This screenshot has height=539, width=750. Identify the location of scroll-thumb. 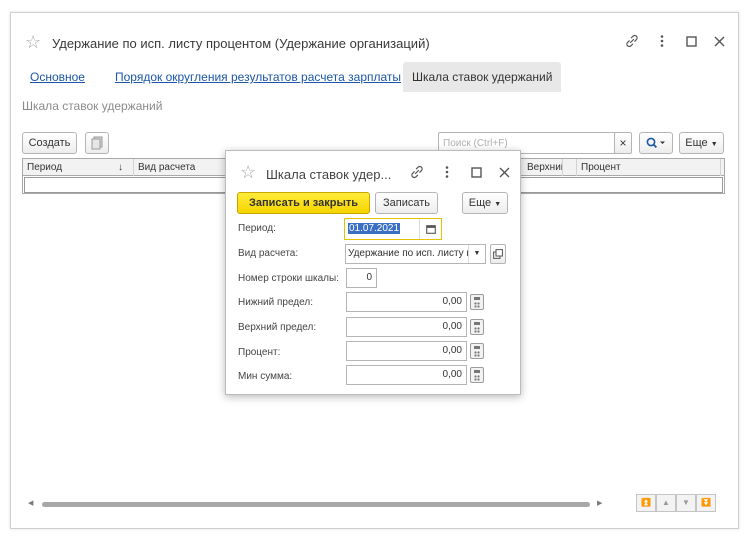
(316, 504).